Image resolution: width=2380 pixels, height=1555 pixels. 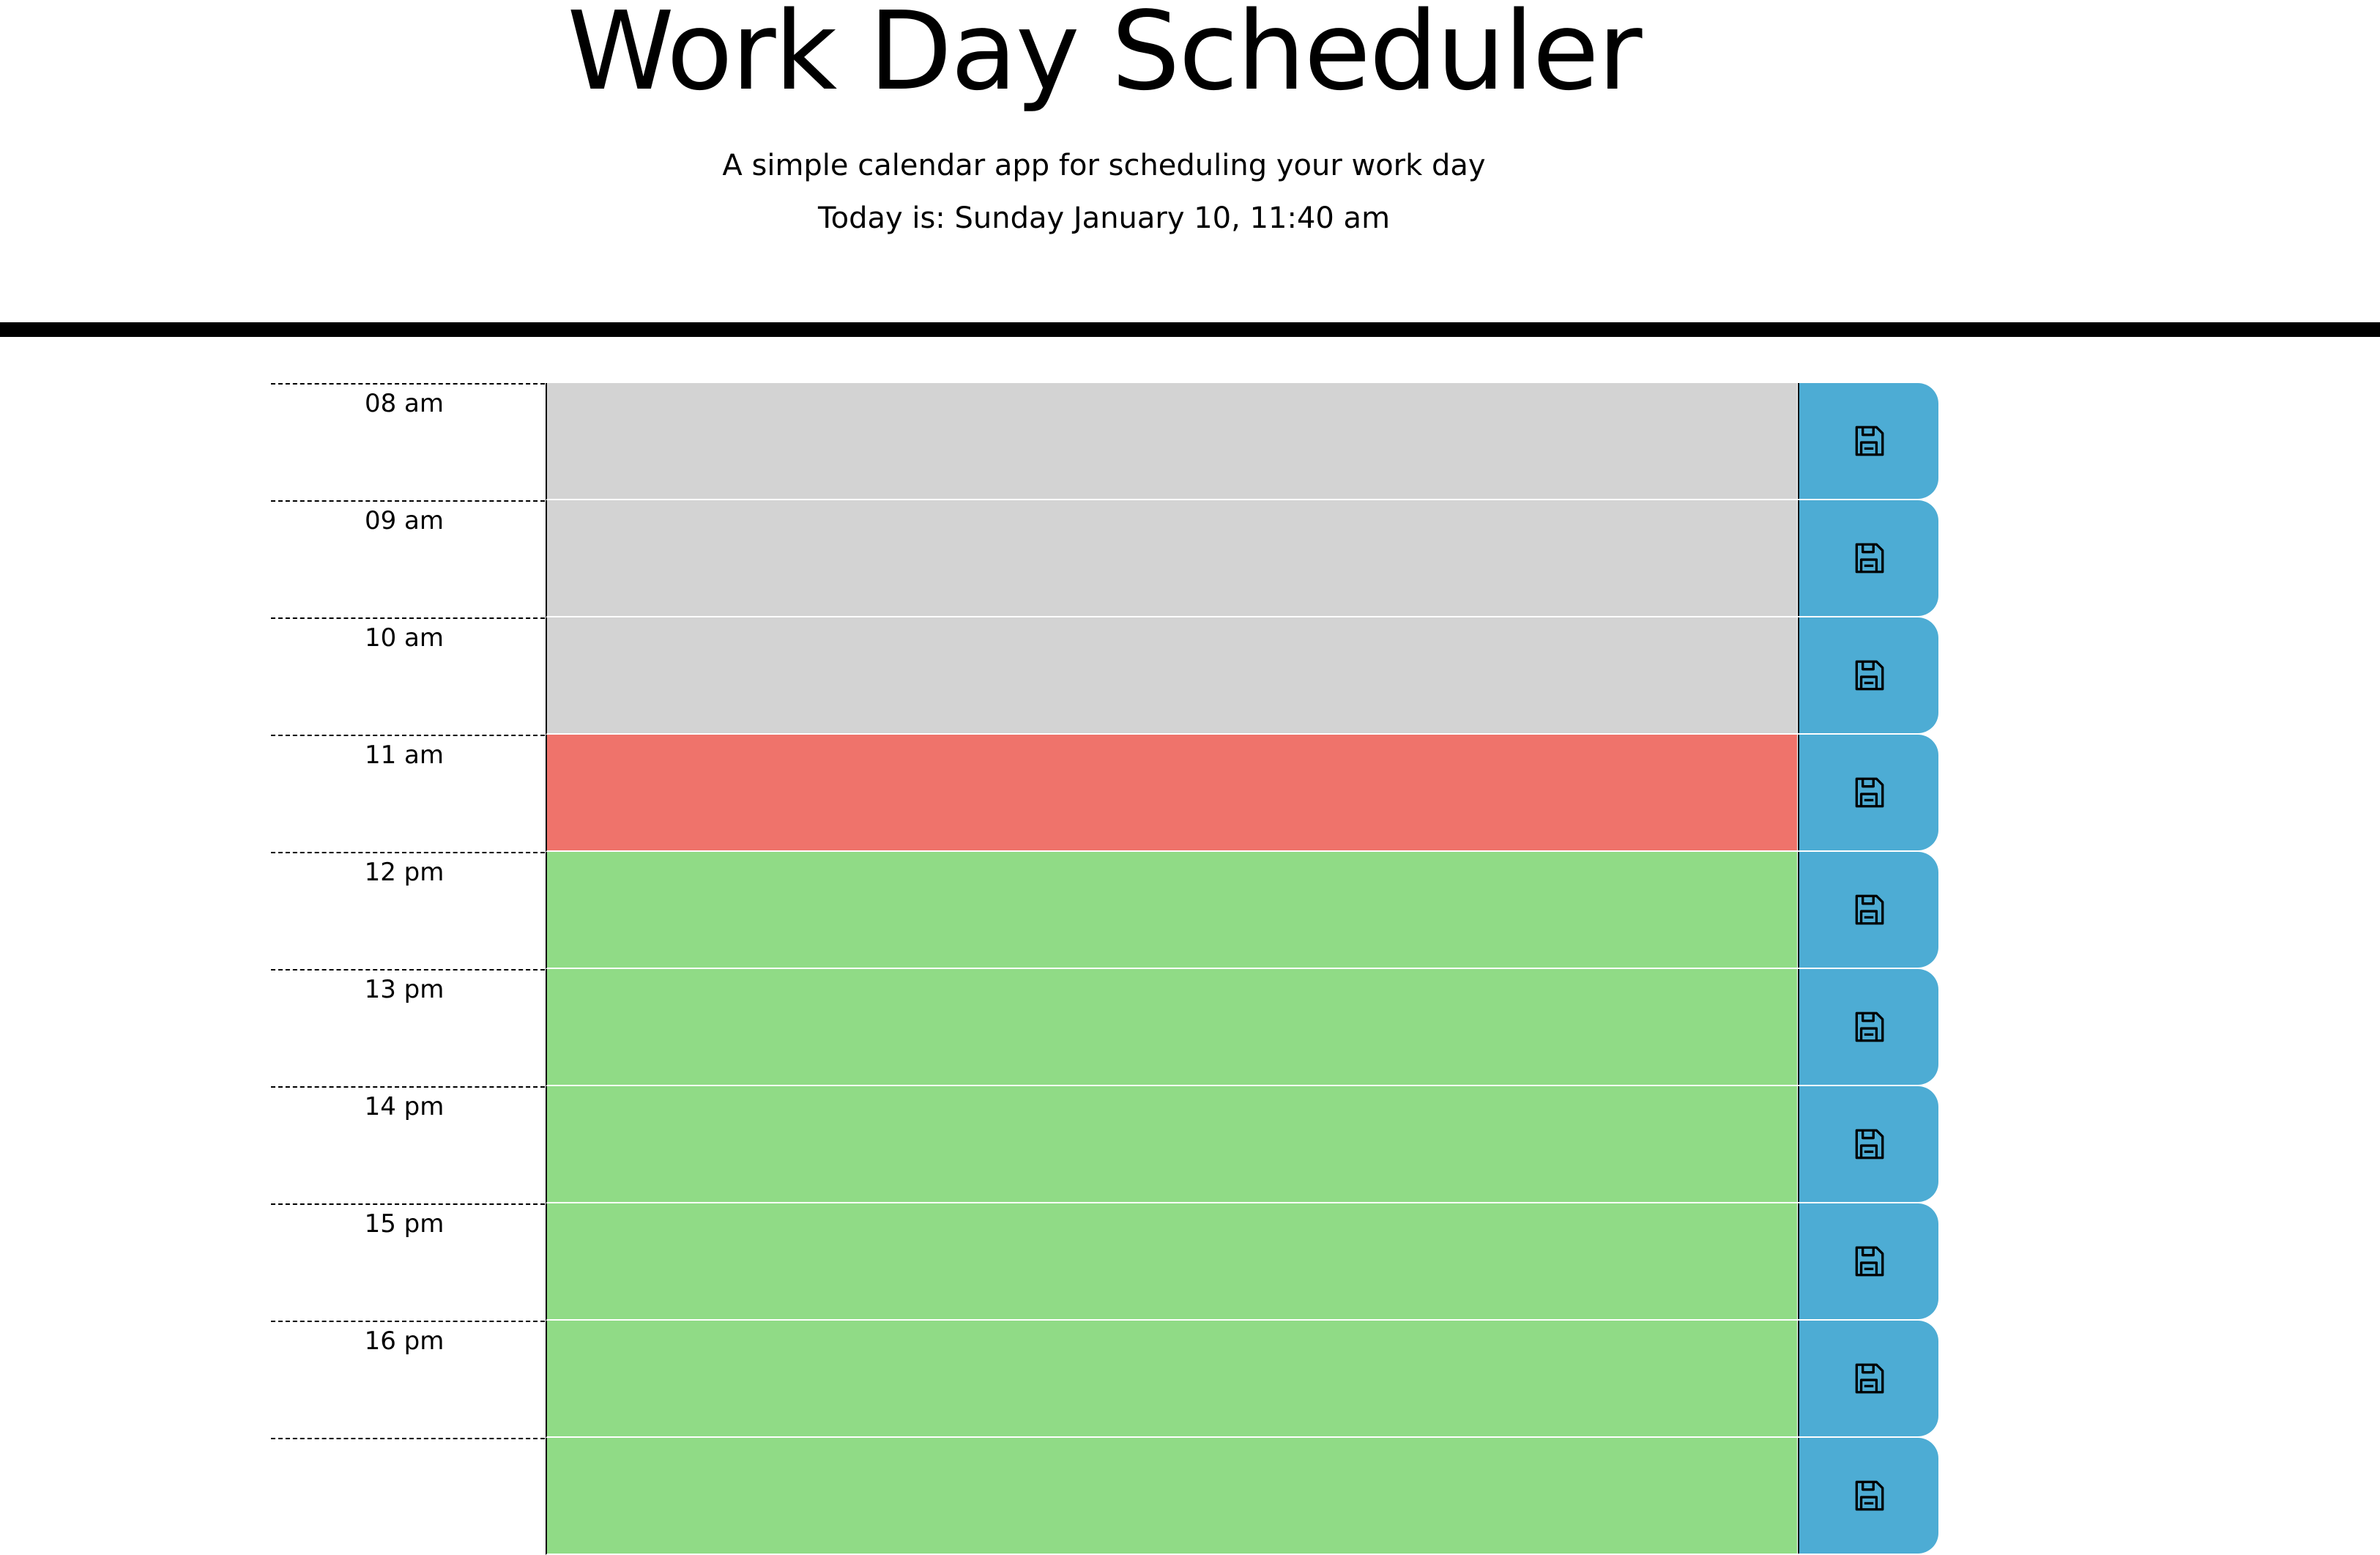 I want to click on hour-label: 13 pm, so click(x=408, y=990).